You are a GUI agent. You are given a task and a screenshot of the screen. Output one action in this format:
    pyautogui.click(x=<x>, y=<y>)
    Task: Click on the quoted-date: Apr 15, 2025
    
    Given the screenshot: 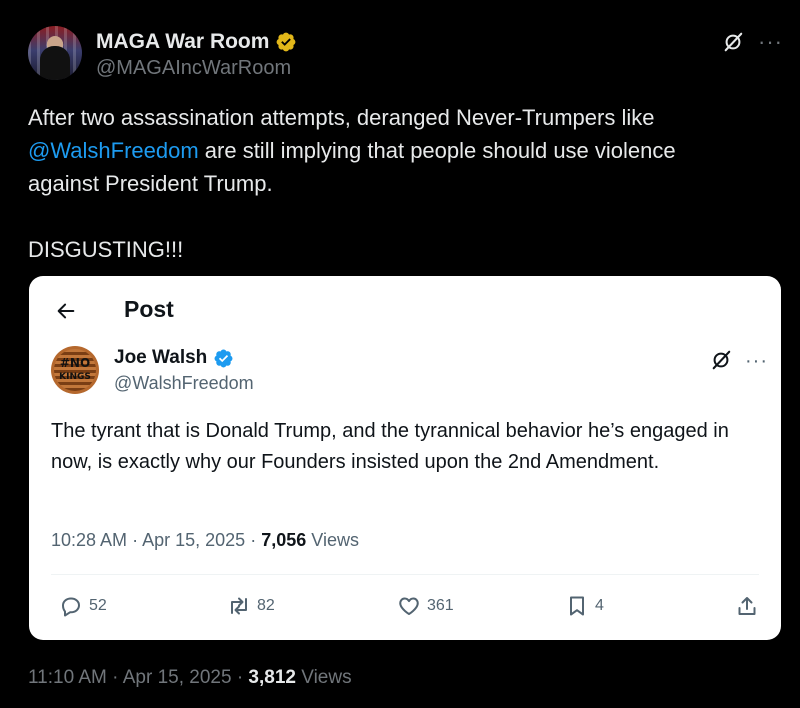 What is the action you would take?
    pyautogui.click(x=193, y=540)
    